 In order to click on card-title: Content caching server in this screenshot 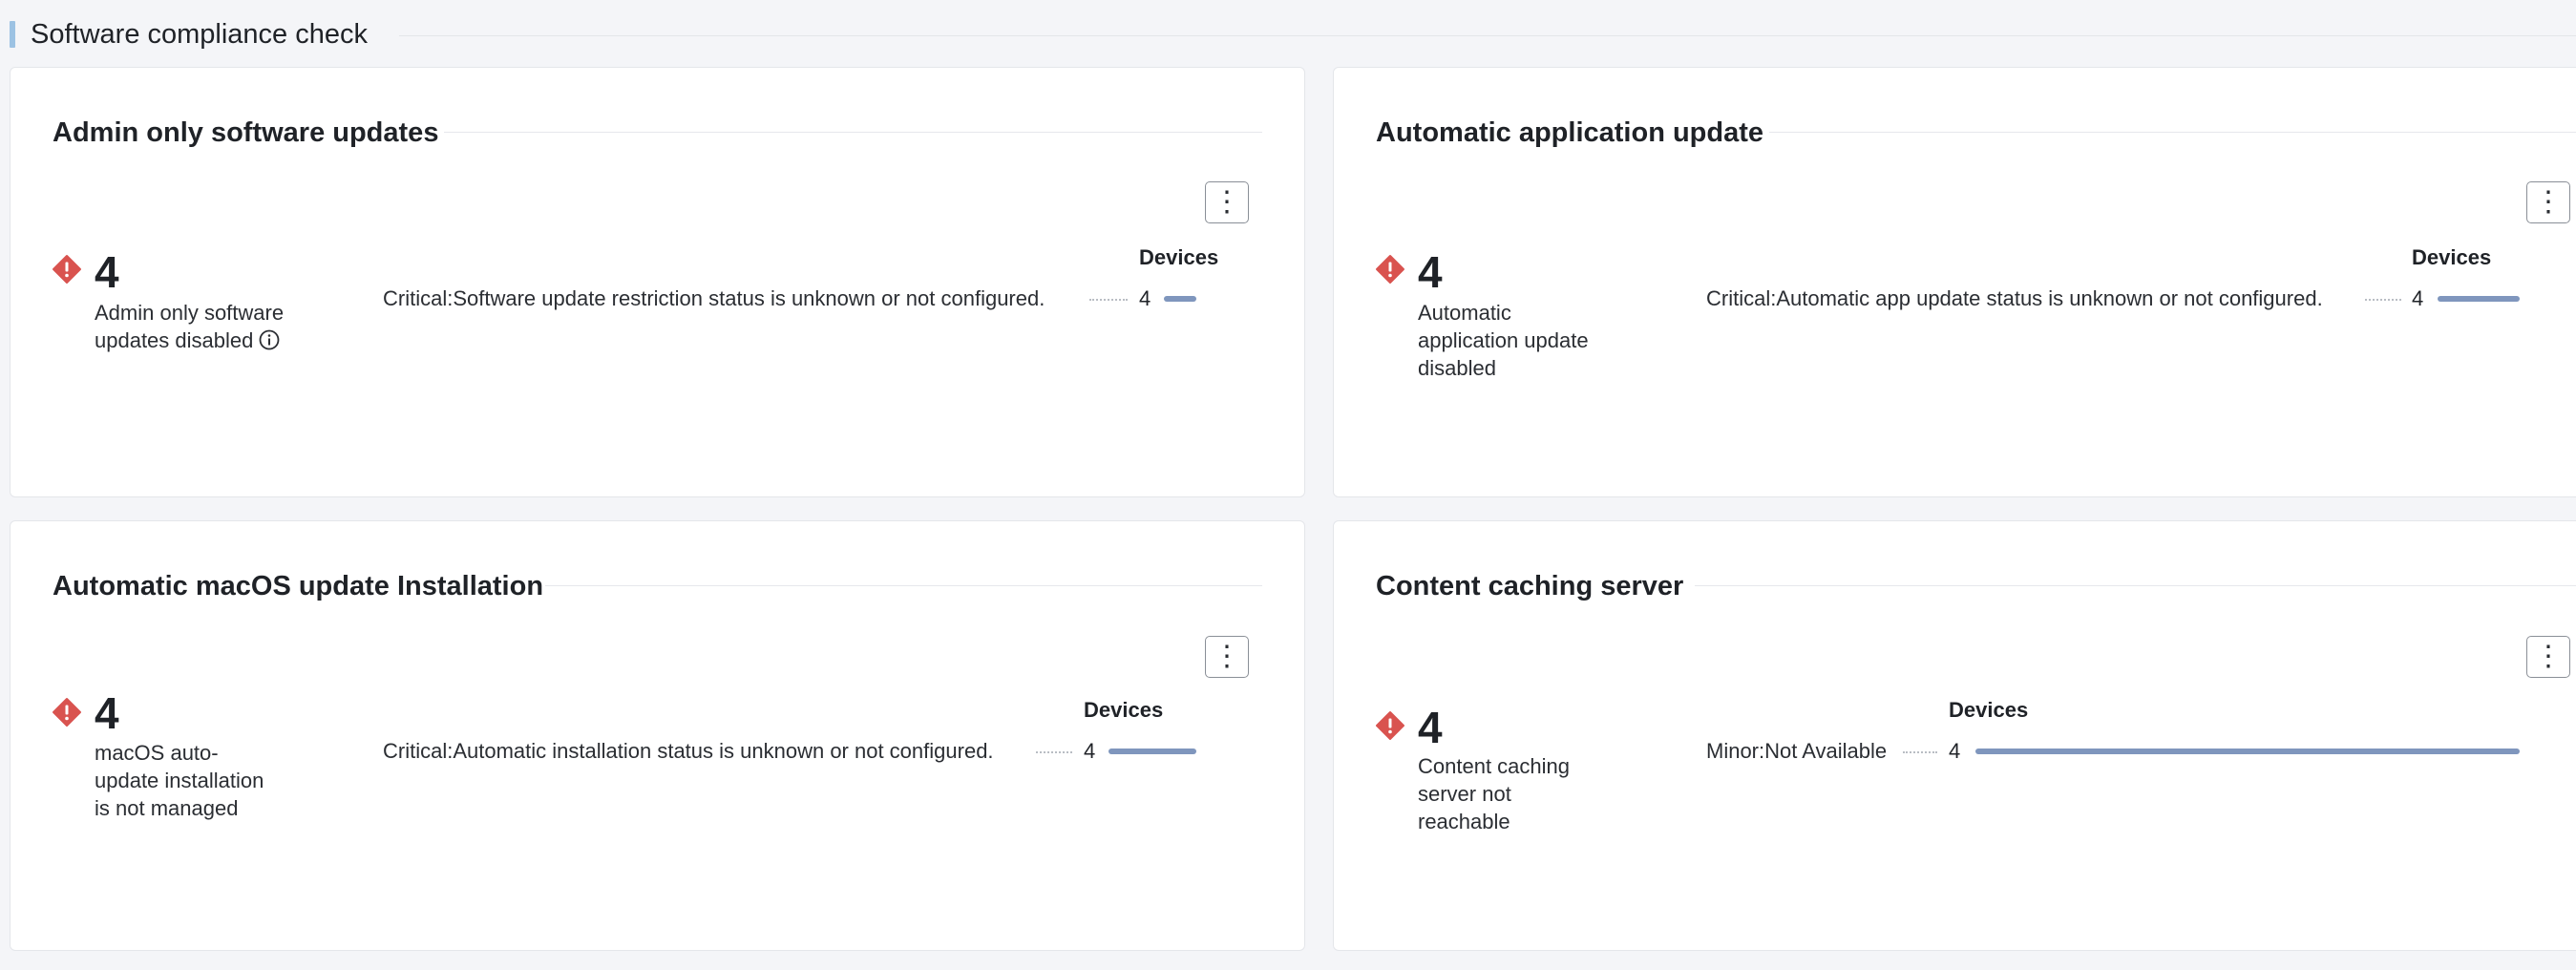, I will do `click(1530, 586)`.